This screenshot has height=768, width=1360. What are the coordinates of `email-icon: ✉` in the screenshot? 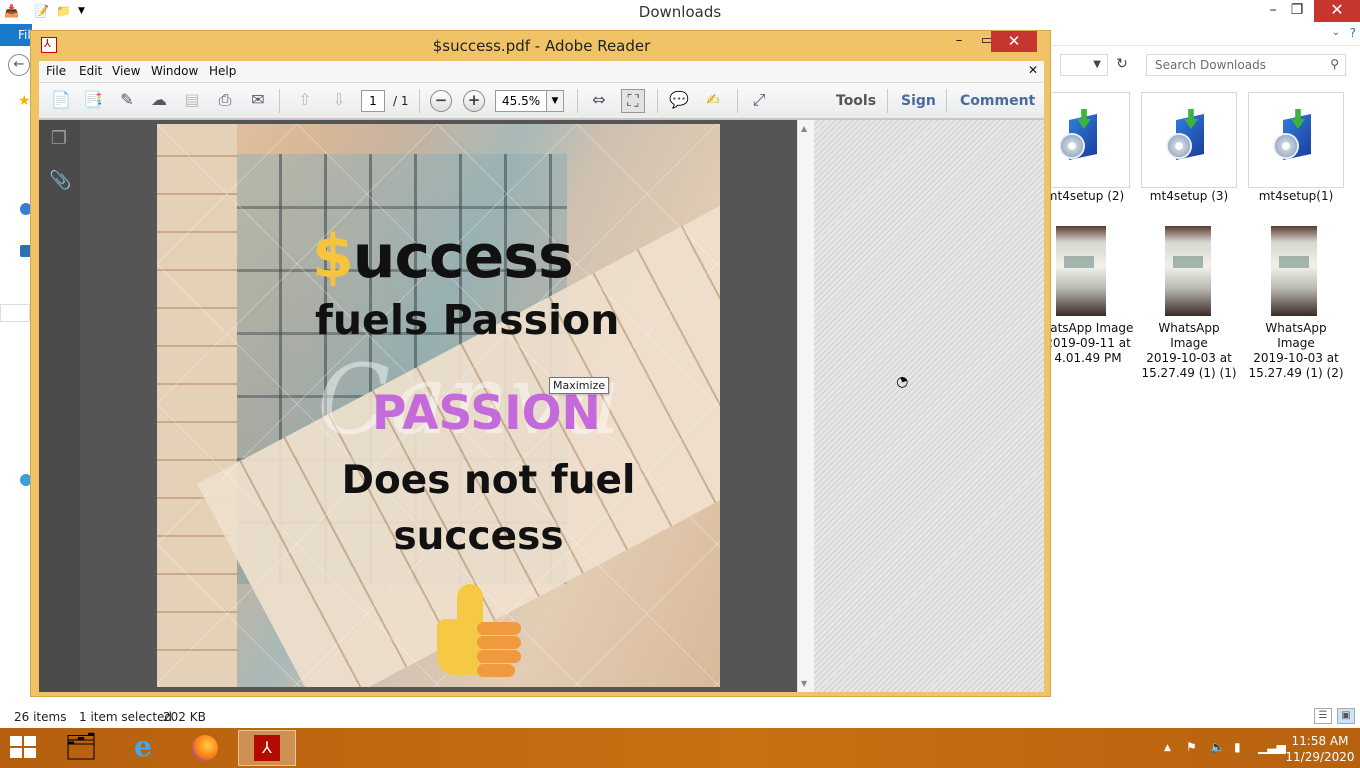 It's located at (258, 101).